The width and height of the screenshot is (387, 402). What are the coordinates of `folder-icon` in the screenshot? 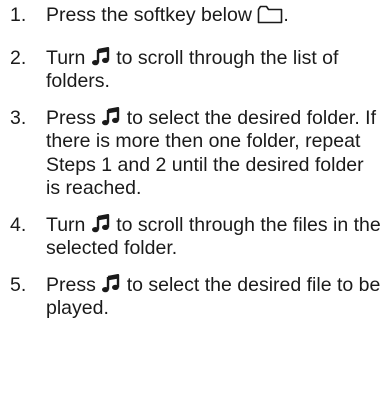 It's located at (270, 14).